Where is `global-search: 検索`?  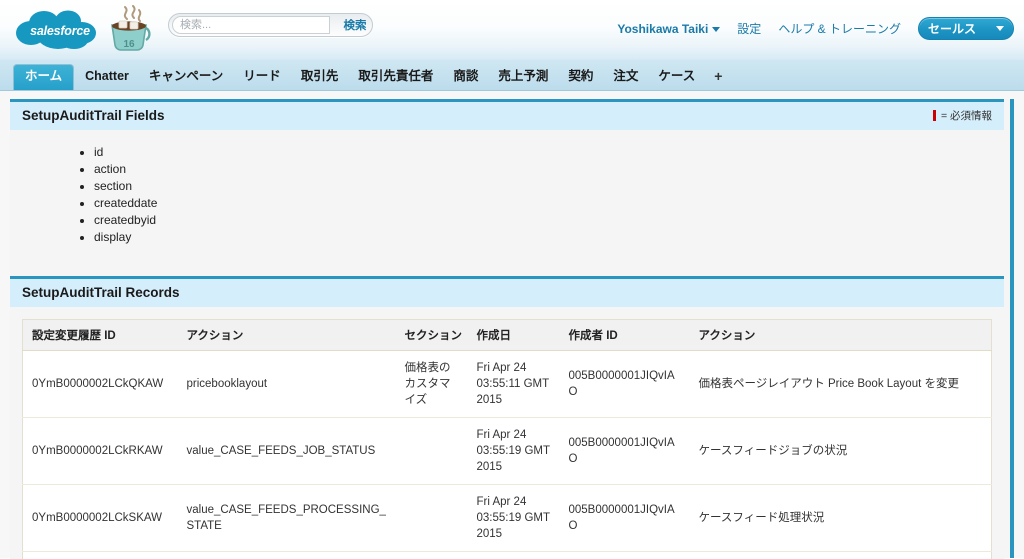
global-search: 検索 is located at coordinates (270, 25).